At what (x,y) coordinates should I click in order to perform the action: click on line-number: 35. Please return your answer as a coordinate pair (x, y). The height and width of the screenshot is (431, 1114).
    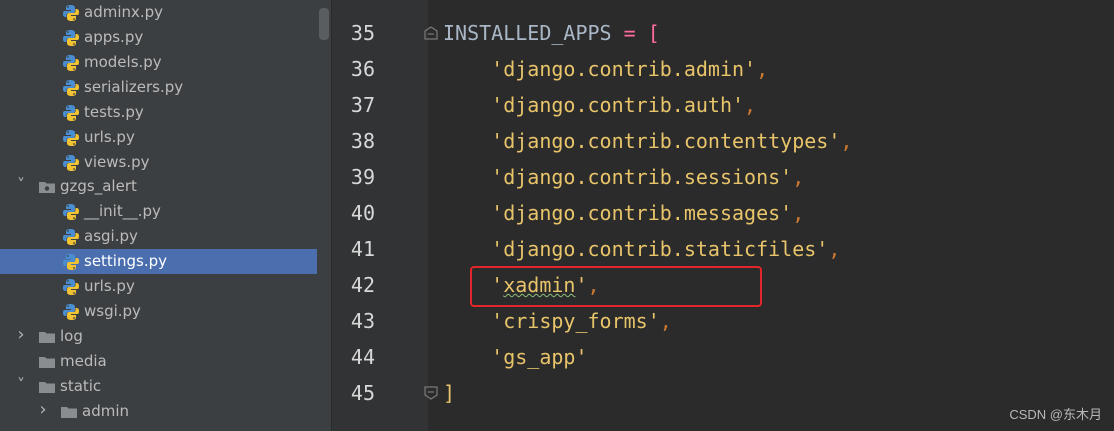
    Looking at the image, I should click on (362, 33).